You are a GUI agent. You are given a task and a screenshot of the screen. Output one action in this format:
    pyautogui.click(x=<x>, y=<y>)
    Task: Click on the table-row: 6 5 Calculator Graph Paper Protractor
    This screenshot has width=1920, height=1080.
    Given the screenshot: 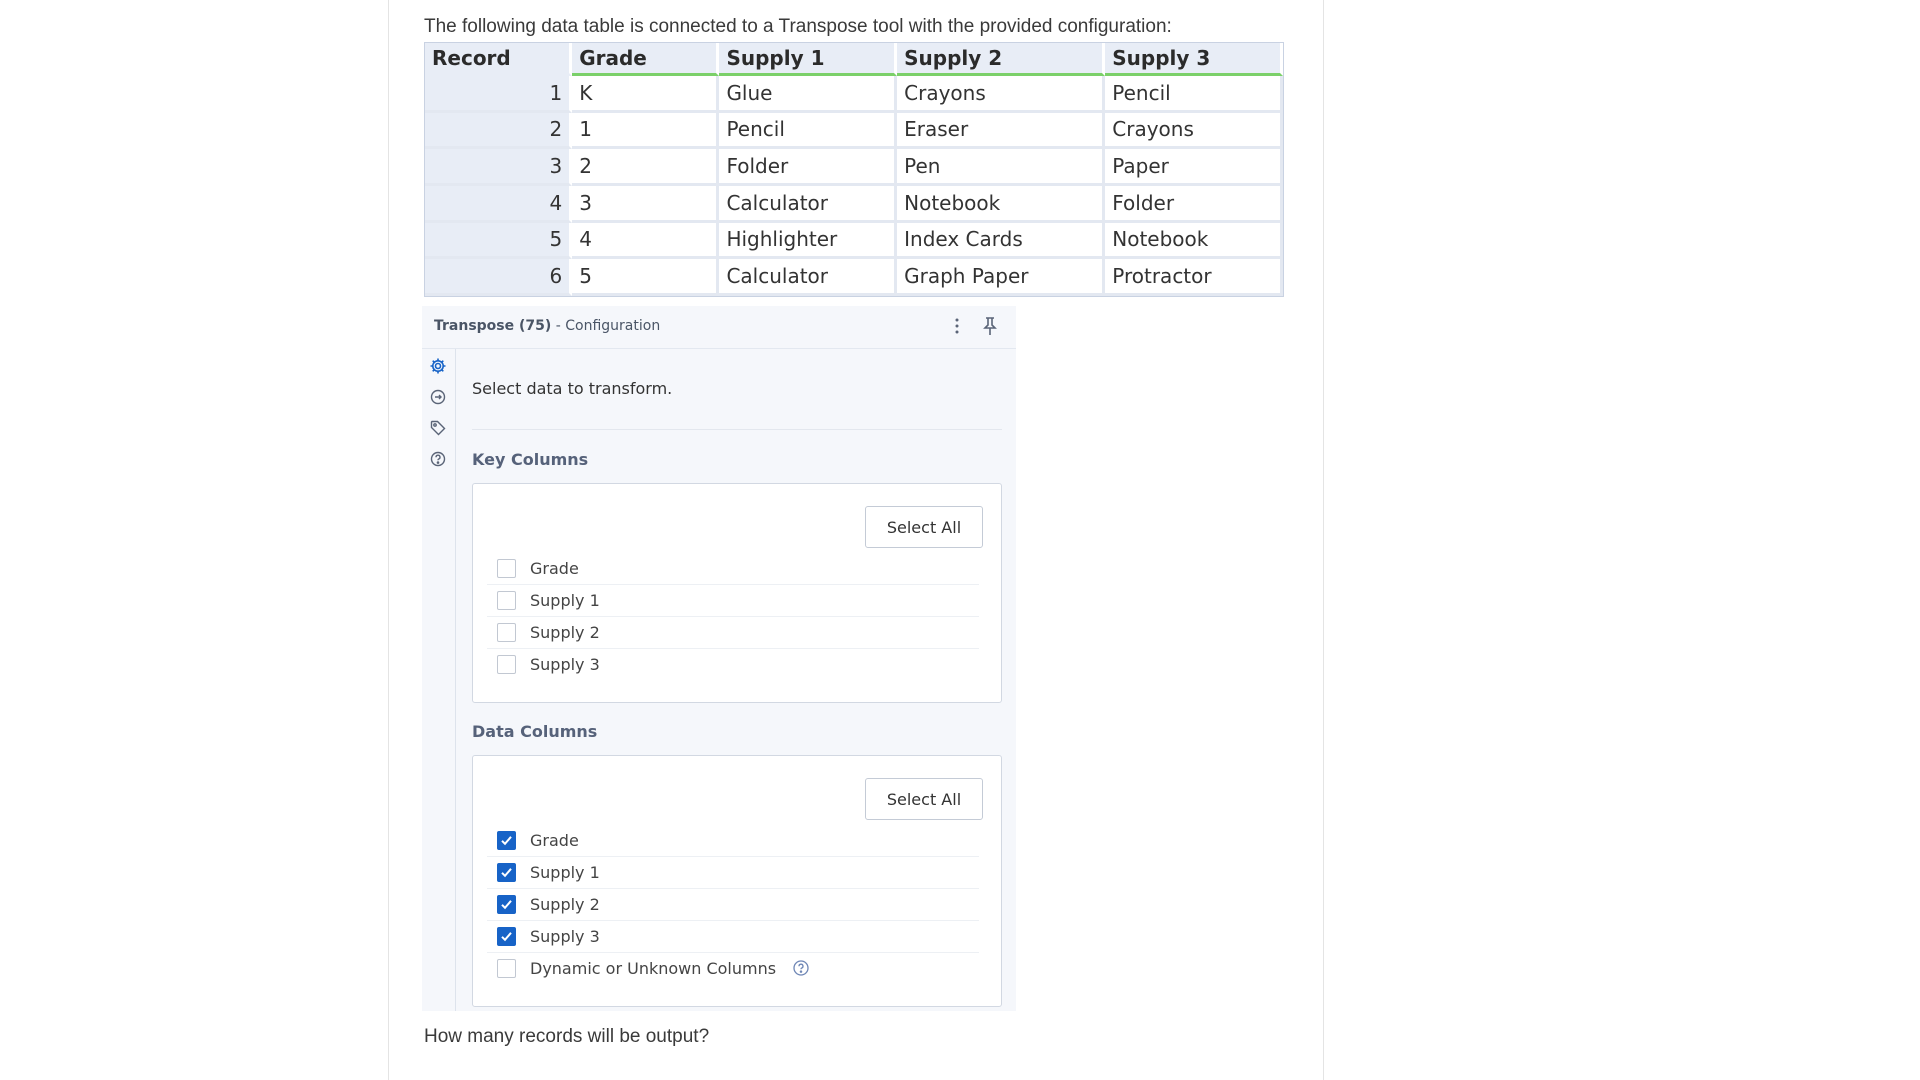 What is the action you would take?
    pyautogui.click(x=854, y=277)
    